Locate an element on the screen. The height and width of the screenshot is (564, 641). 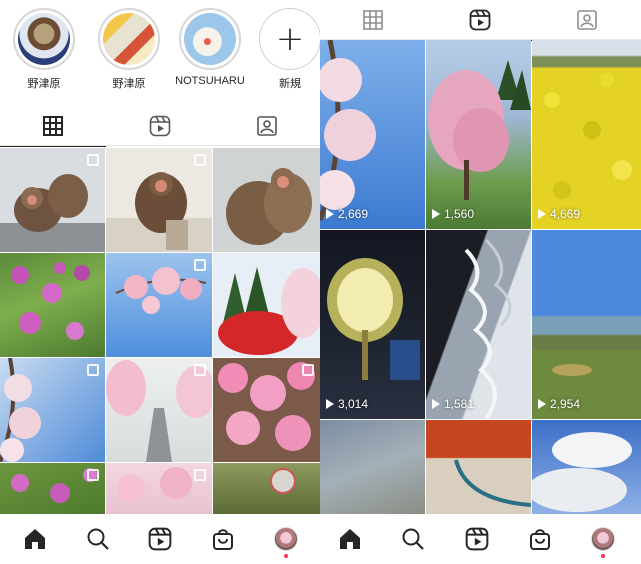
reel-thumbnail: 1,581 is located at coordinates (478, 324).